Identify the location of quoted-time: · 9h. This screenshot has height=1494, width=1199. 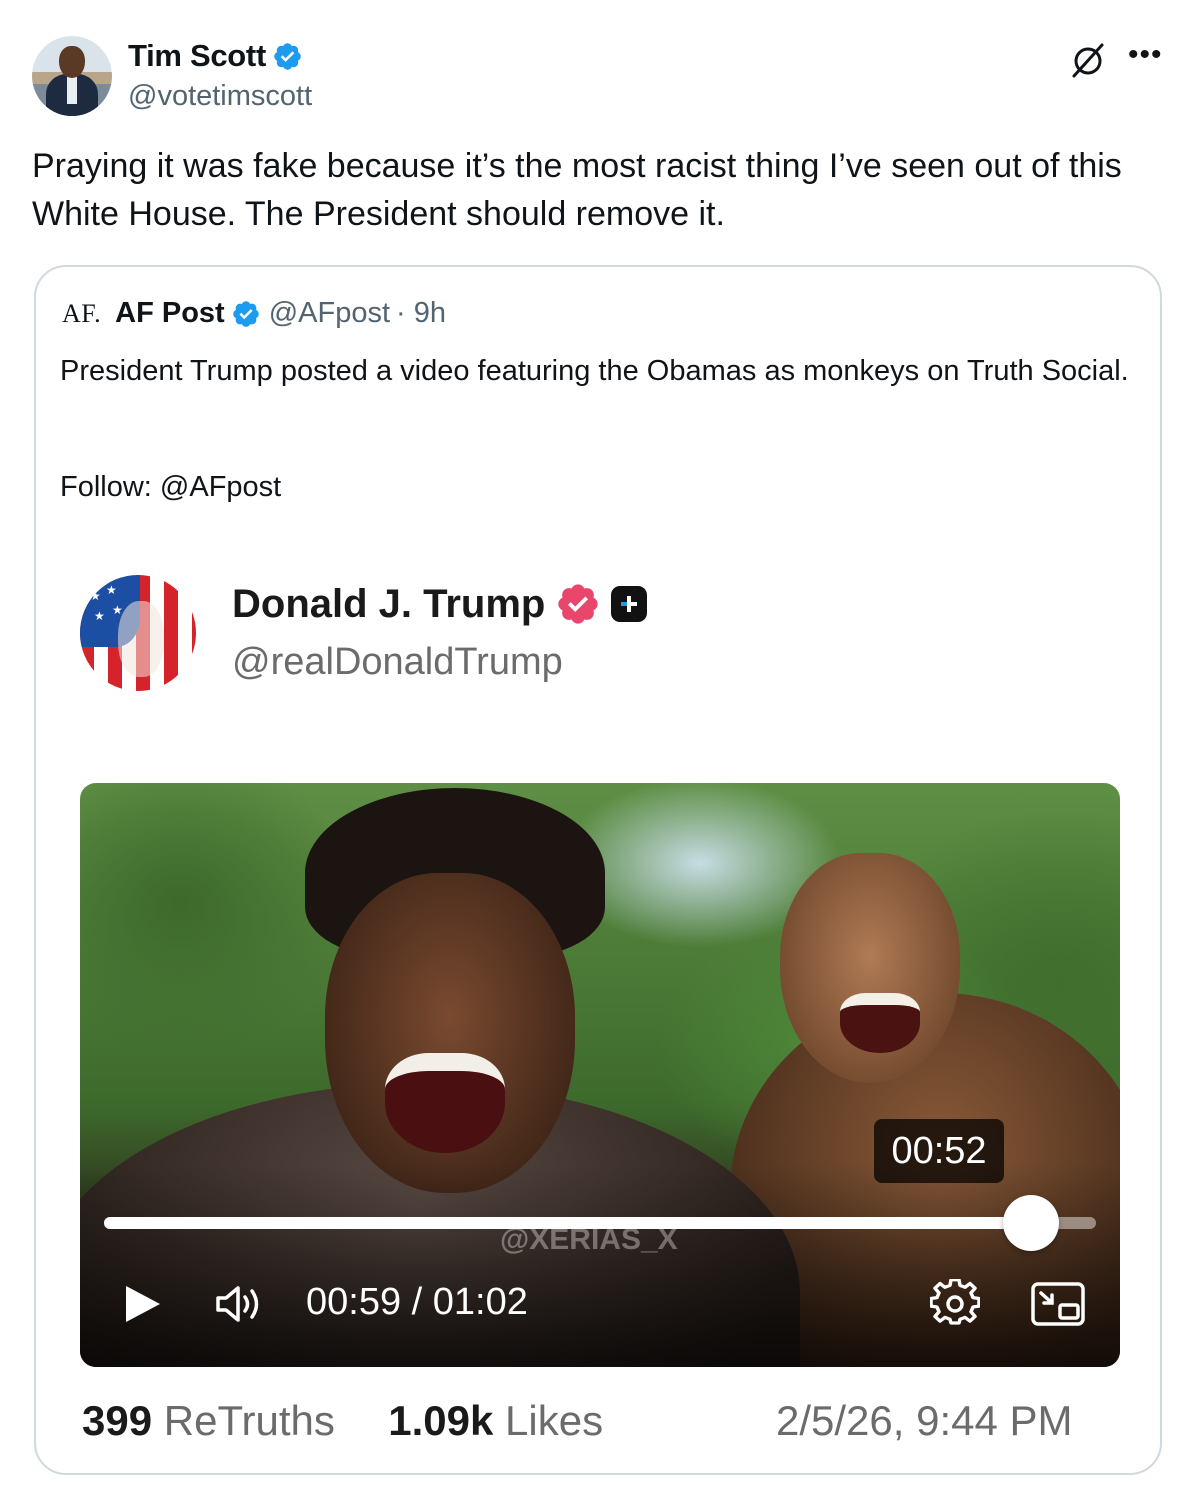
(421, 313).